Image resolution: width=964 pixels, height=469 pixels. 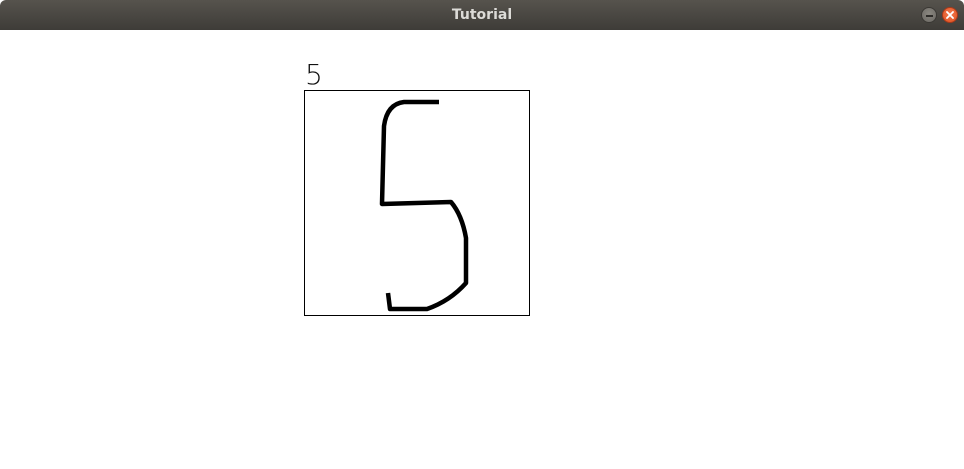 I want to click on window-title: Tutorial, so click(x=482, y=15).